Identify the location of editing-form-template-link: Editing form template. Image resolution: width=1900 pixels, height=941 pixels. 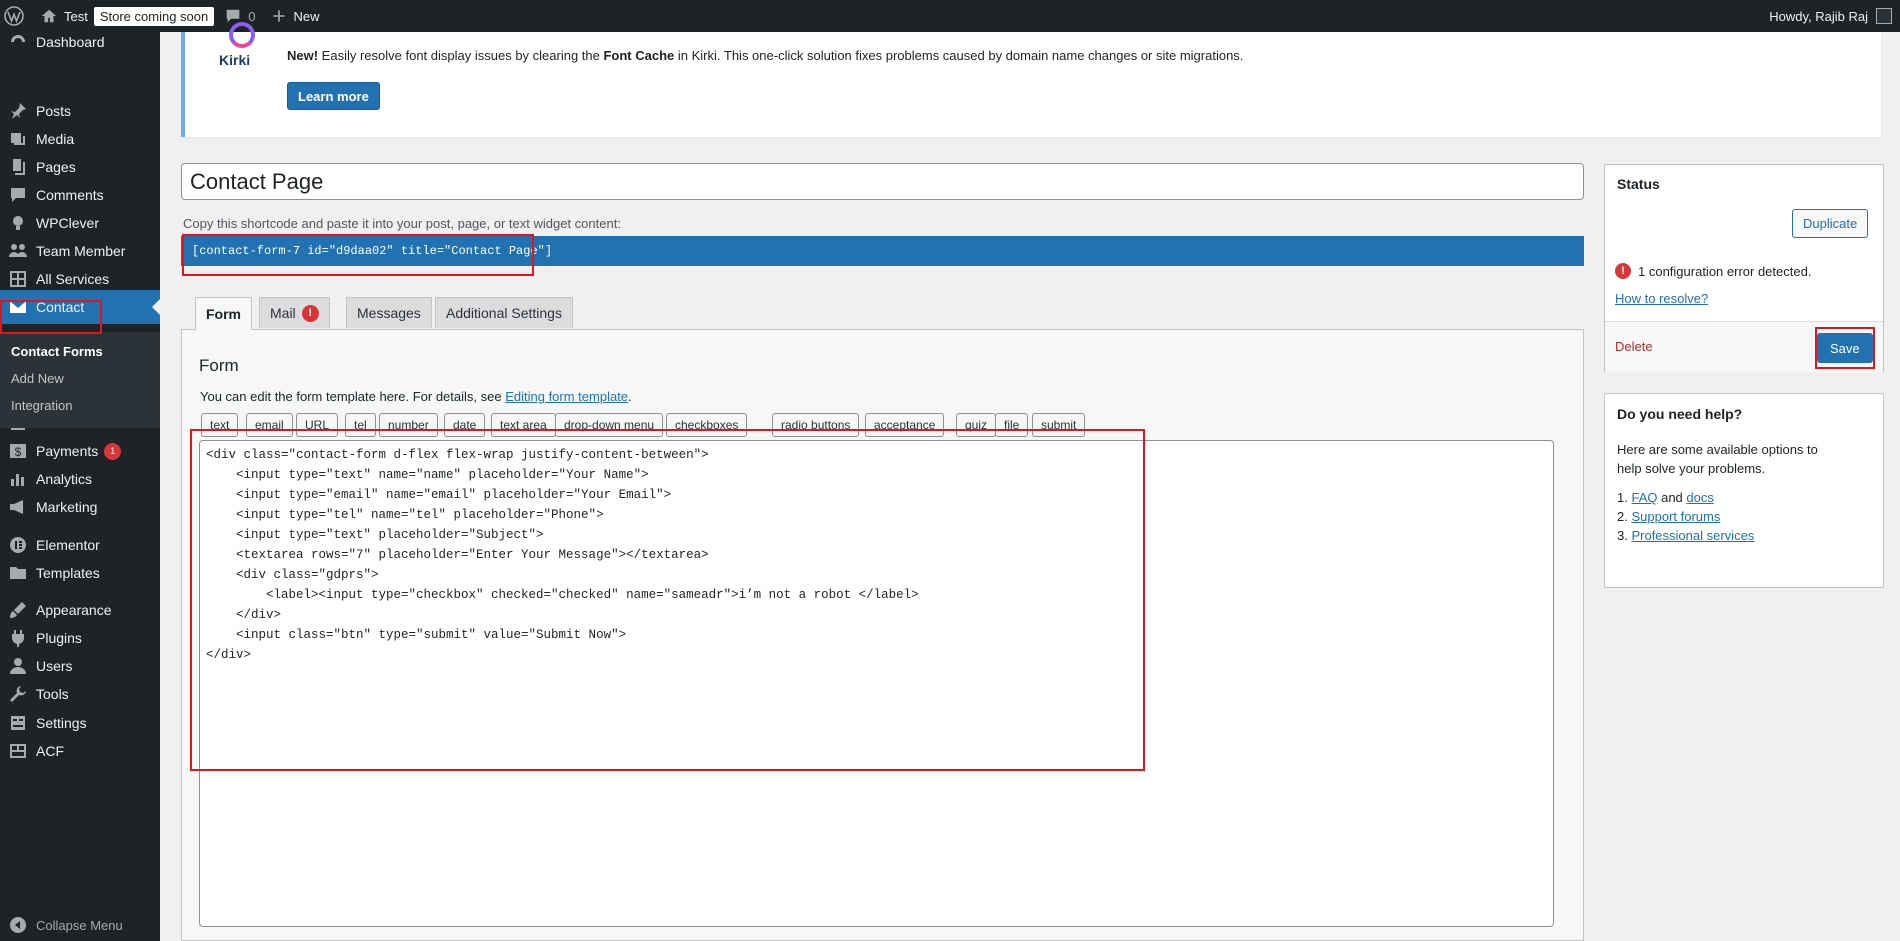
(566, 396).